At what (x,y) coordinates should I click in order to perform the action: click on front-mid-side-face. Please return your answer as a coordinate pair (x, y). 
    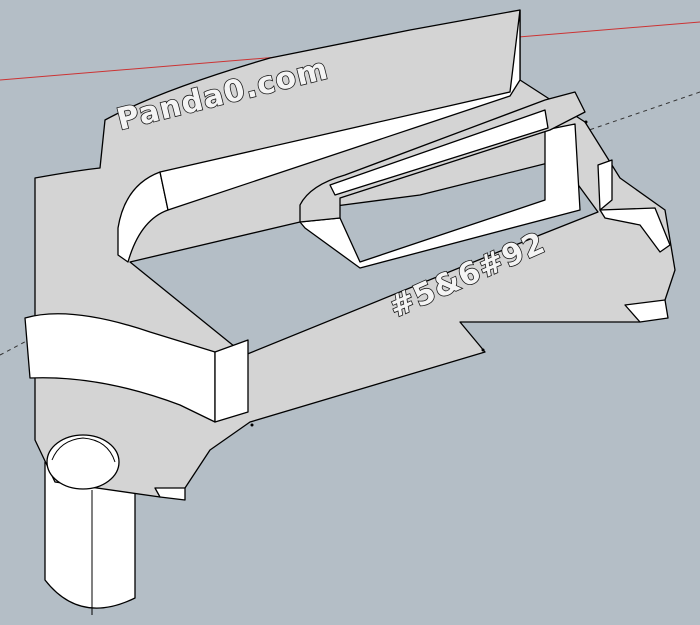
    Looking at the image, I should click on (231, 381).